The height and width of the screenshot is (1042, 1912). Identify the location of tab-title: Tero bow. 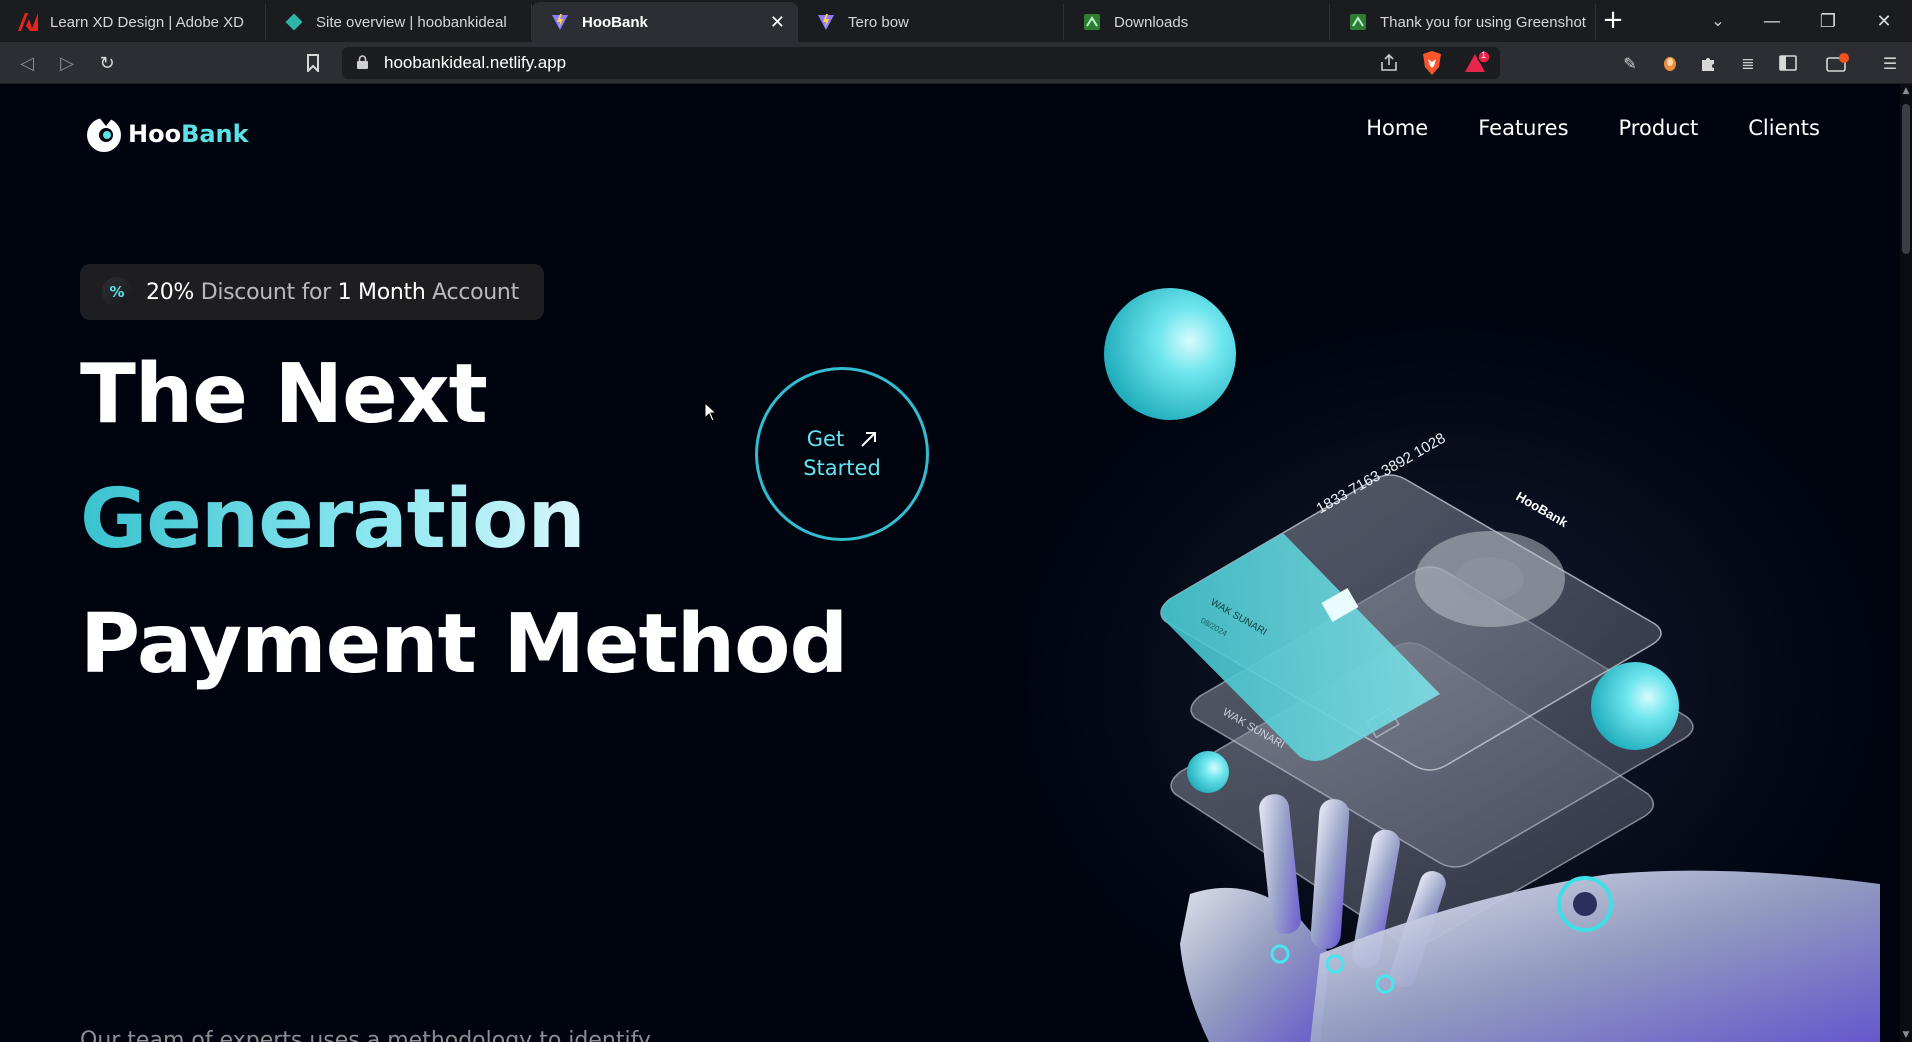
(878, 22).